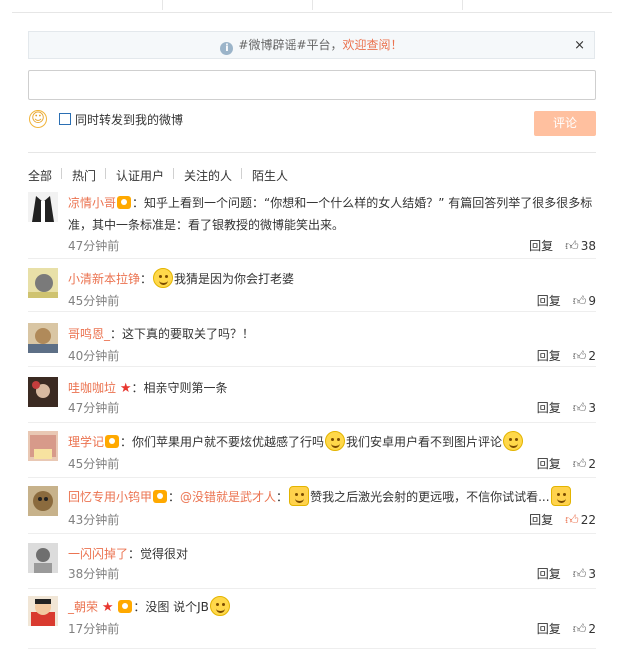  What do you see at coordinates (588, 520) in the screenshot?
I see `like-count: 22` at bounding box center [588, 520].